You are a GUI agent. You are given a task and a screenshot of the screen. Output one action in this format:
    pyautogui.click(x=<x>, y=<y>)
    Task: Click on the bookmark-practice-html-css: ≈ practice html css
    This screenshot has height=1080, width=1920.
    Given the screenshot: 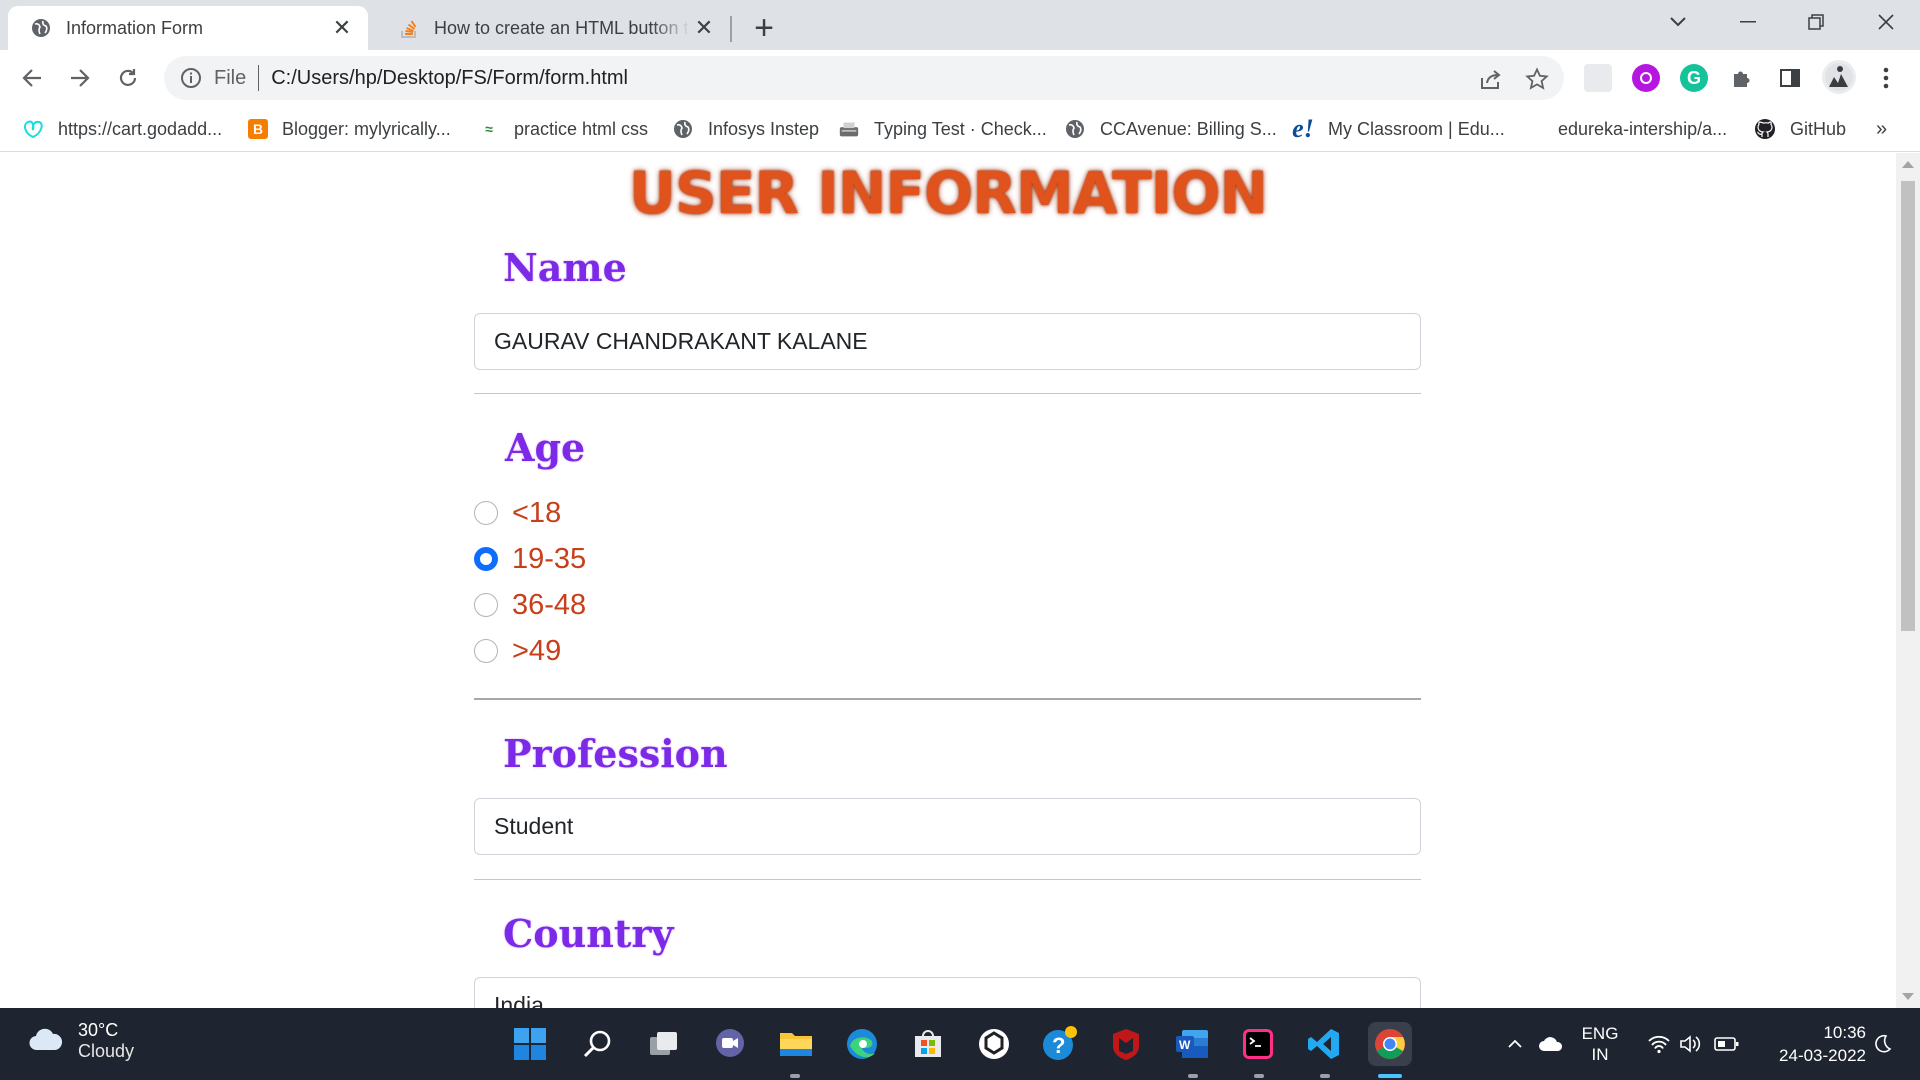 What is the action you would take?
    pyautogui.click(x=563, y=129)
    